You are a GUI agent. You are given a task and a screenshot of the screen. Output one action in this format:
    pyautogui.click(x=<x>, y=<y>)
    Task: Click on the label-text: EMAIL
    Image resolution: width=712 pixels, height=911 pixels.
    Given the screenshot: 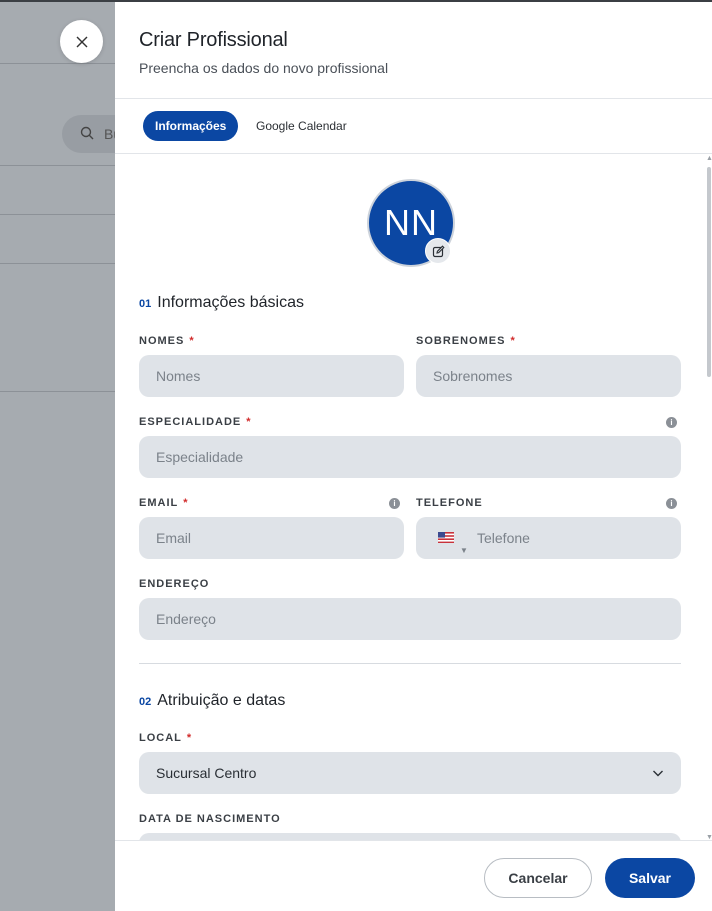 What is the action you would take?
    pyautogui.click(x=159, y=503)
    